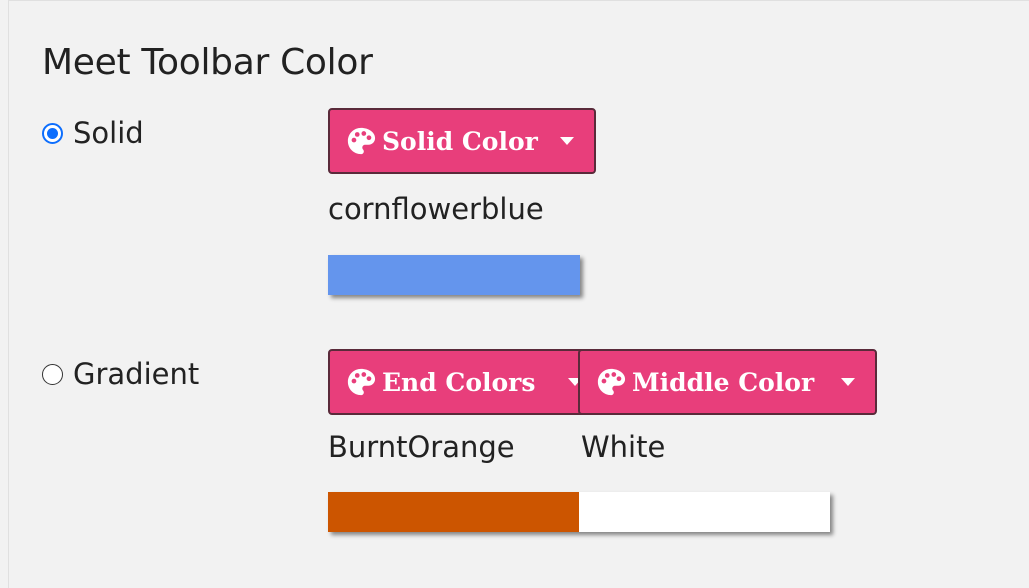 The height and width of the screenshot is (588, 1029). What do you see at coordinates (454, 275) in the screenshot?
I see `solid-color-swatch` at bounding box center [454, 275].